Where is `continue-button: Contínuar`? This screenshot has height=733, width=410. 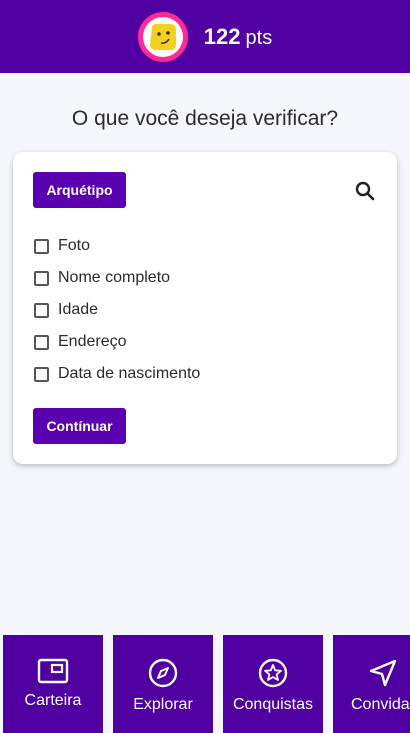
continue-button: Contínuar is located at coordinates (79, 426).